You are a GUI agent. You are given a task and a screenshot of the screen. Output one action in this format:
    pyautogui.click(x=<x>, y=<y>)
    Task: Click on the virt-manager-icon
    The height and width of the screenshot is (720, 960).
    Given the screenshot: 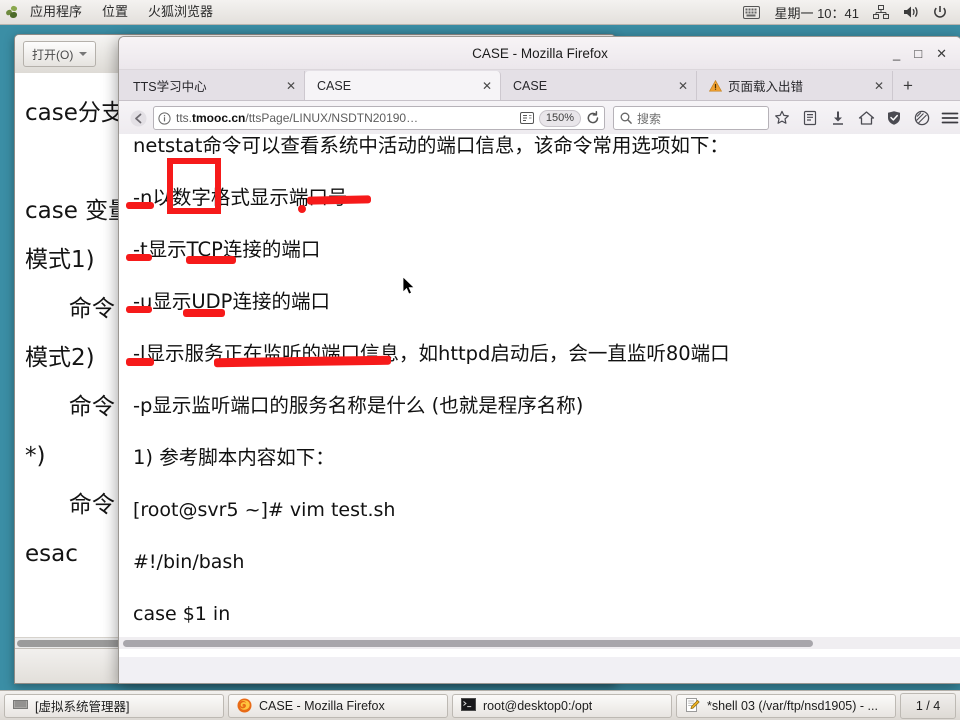 What is the action you would take?
    pyautogui.click(x=20, y=705)
    